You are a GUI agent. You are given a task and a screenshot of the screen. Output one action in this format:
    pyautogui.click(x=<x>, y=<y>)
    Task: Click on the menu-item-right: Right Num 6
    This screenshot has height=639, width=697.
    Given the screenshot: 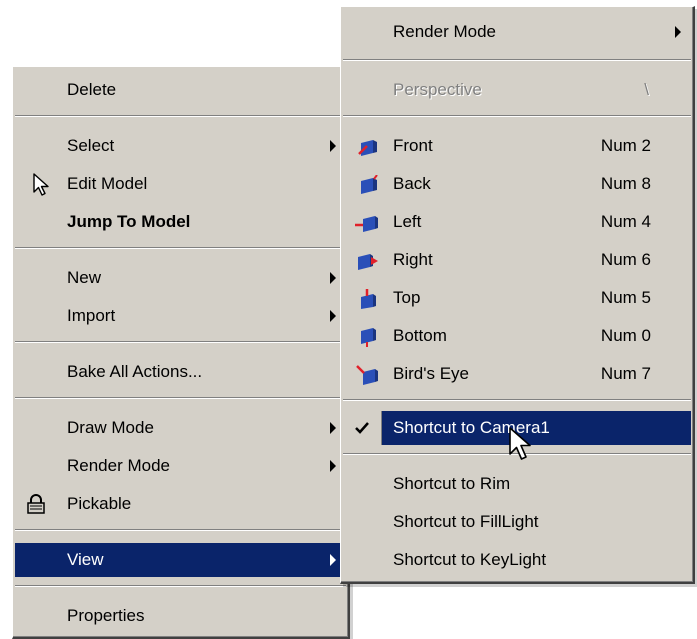 What is the action you would take?
    pyautogui.click(x=517, y=260)
    